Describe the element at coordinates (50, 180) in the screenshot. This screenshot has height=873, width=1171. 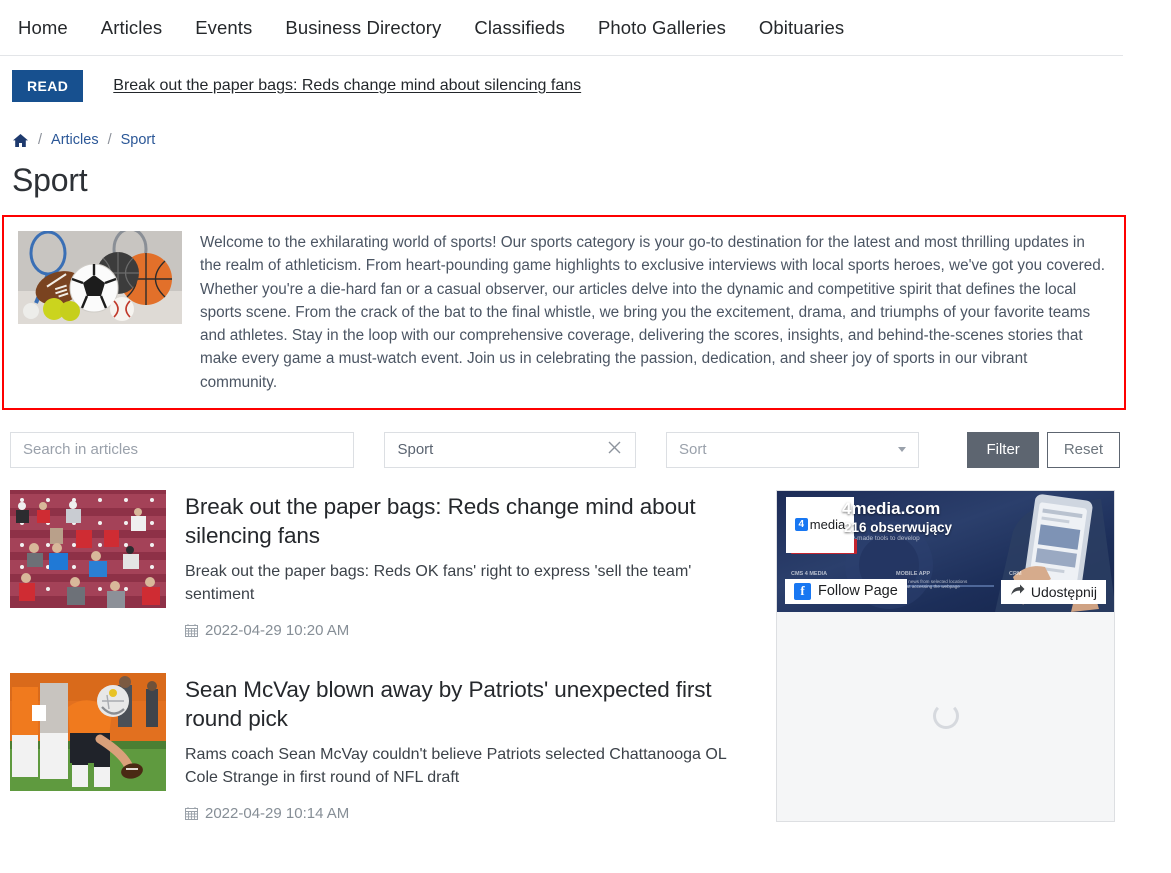
I see `page-title: Sport` at that location.